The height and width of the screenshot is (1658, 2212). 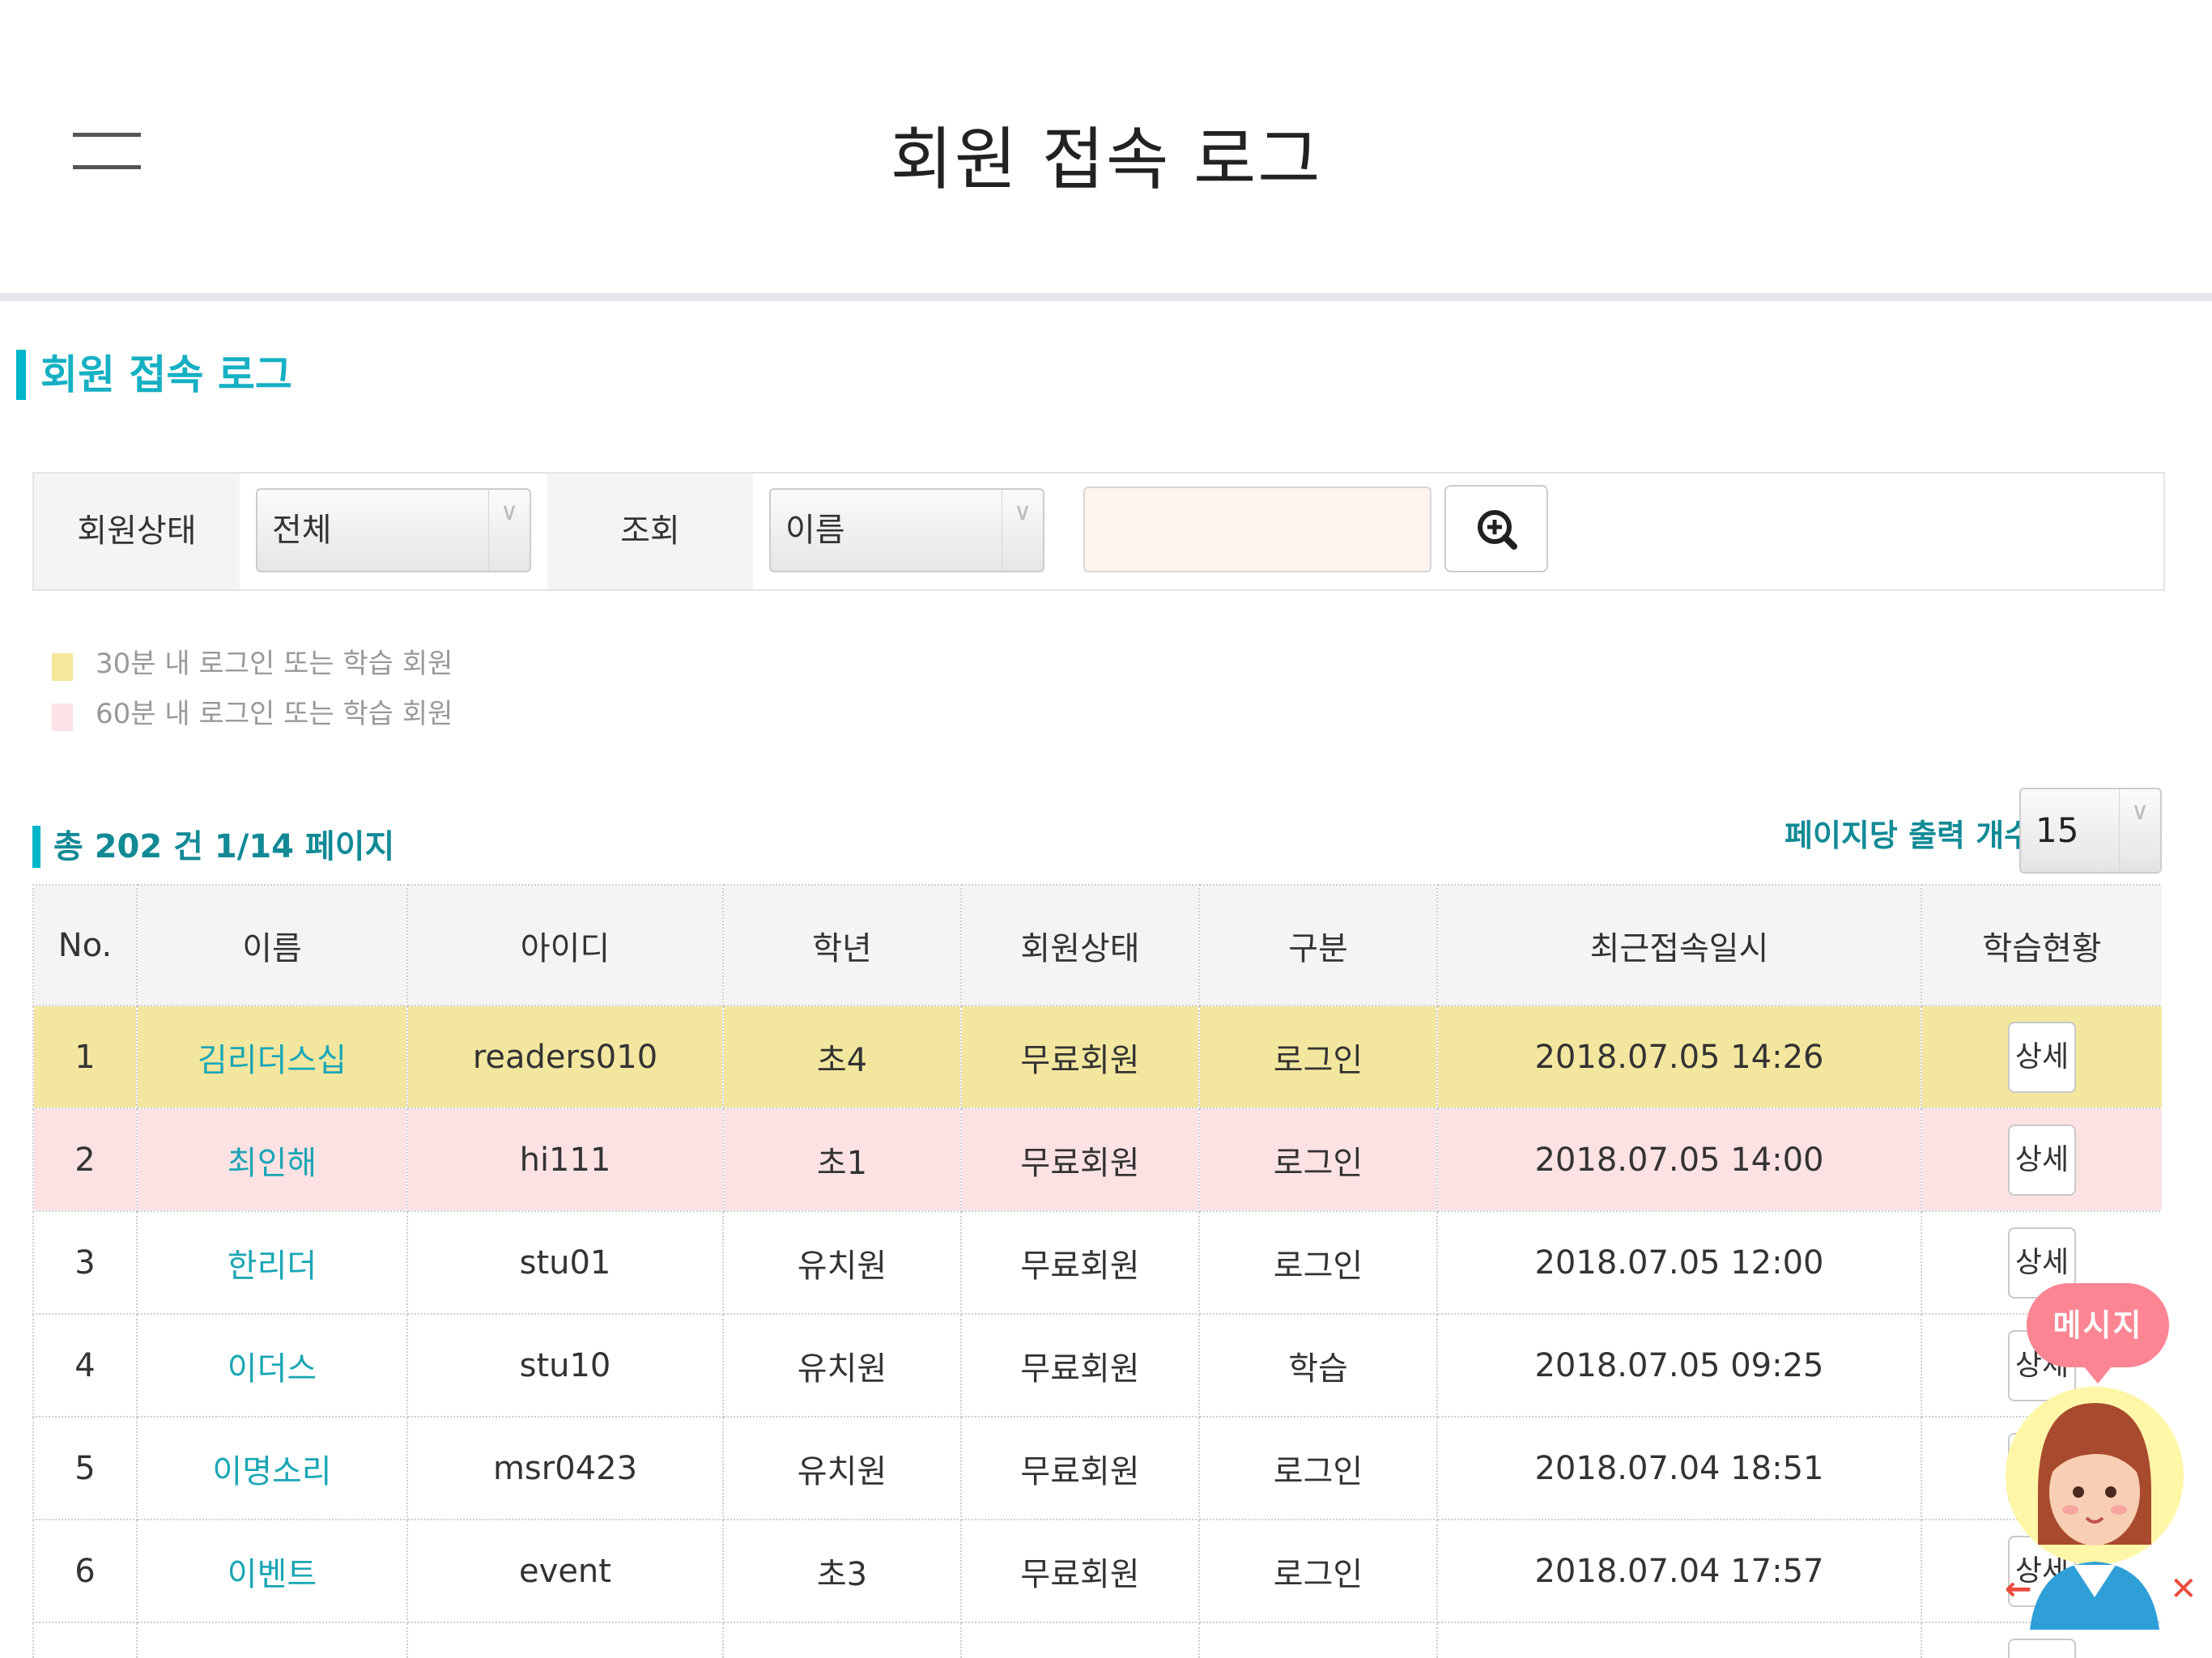 What do you see at coordinates (272, 1262) in the screenshot?
I see `cell-name: 한리더` at bounding box center [272, 1262].